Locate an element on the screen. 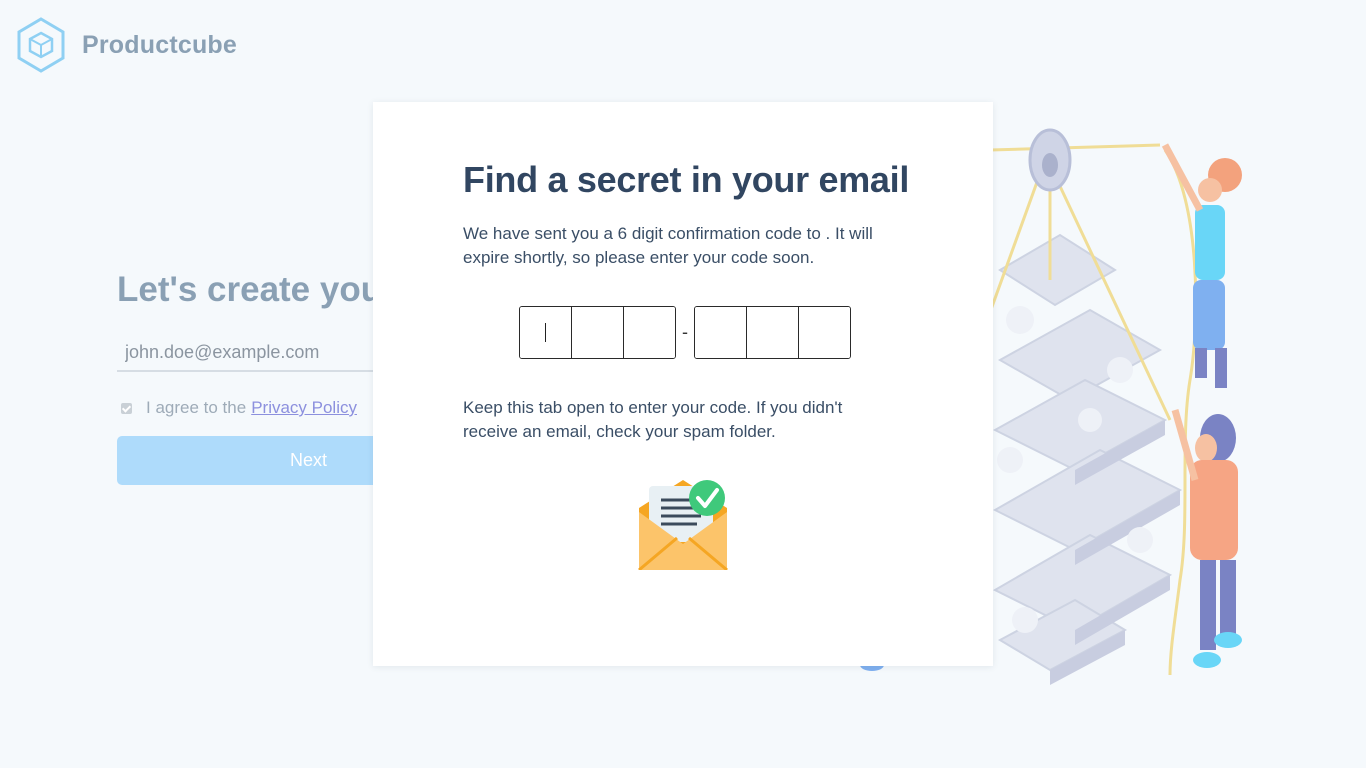  code-input-row: - is located at coordinates (685, 332).